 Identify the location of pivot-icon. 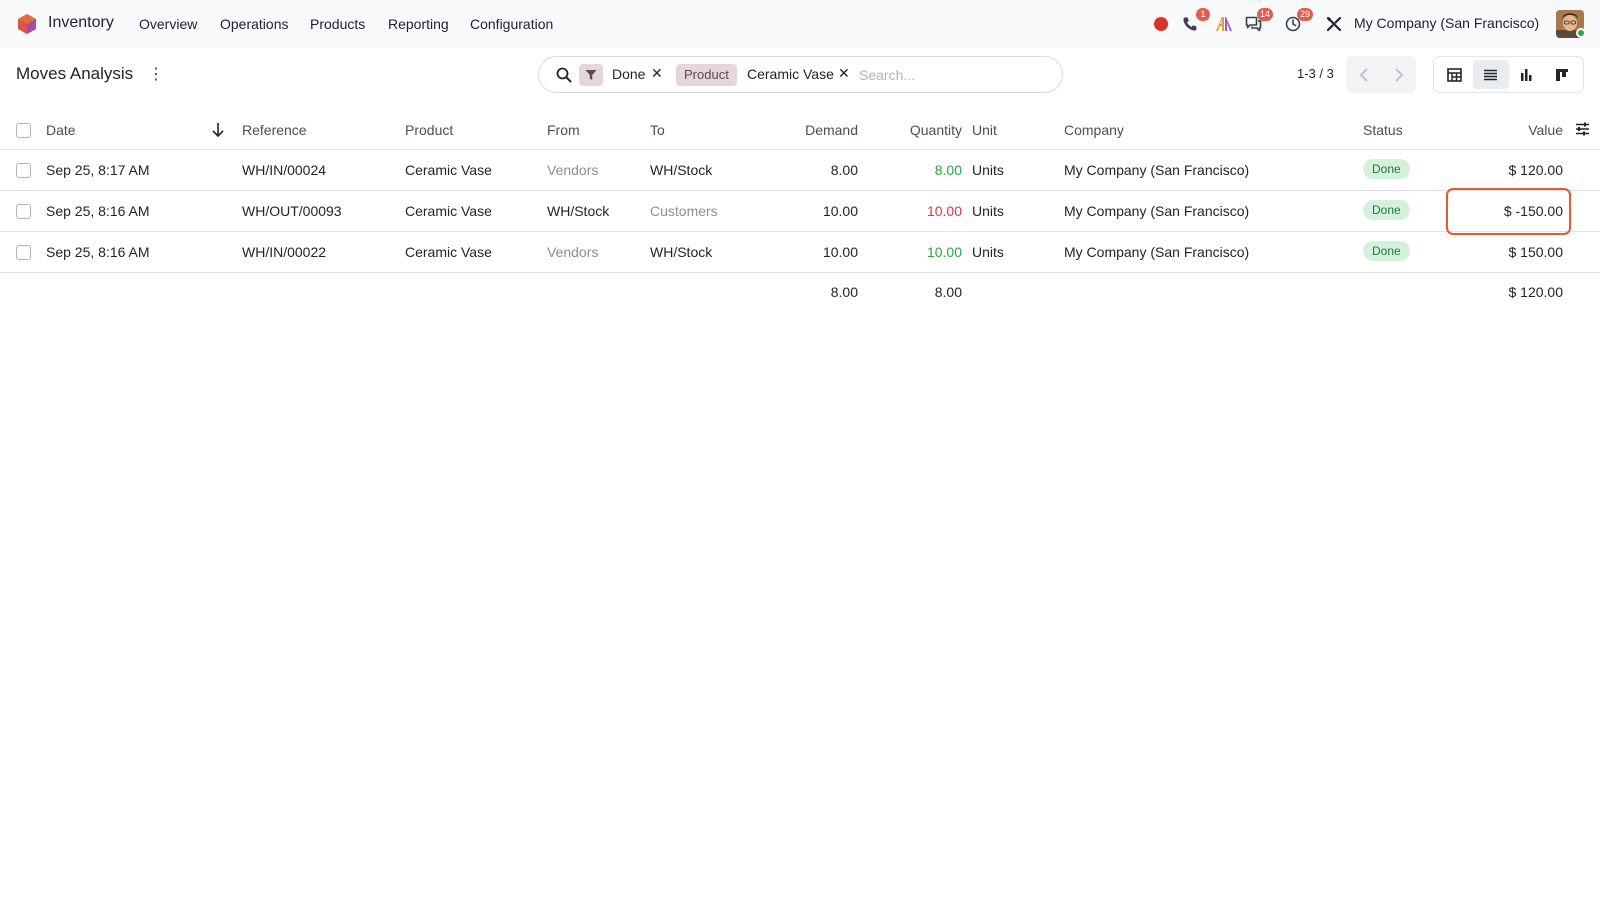
(1455, 74).